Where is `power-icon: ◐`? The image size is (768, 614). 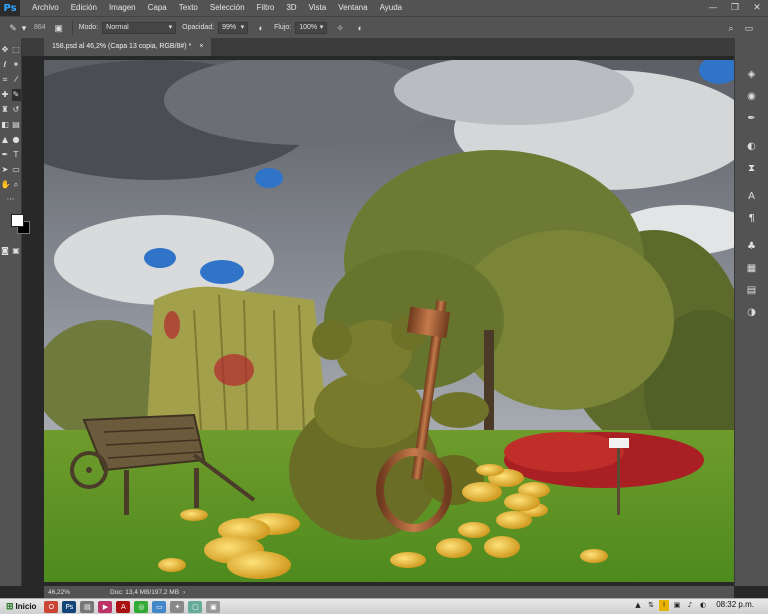 power-icon: ◐ is located at coordinates (703, 605).